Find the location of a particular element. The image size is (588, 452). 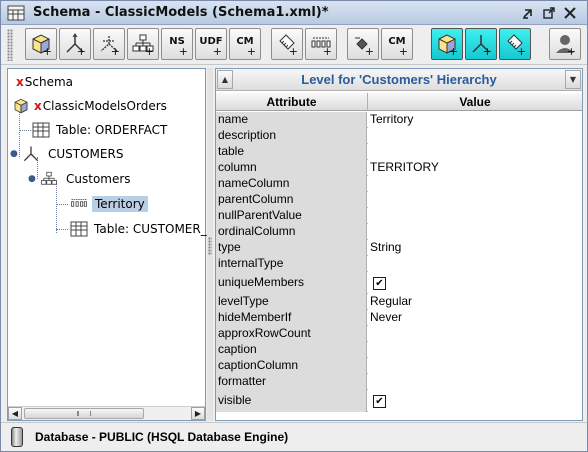

scroll-right-icon: ▶ is located at coordinates (198, 413).